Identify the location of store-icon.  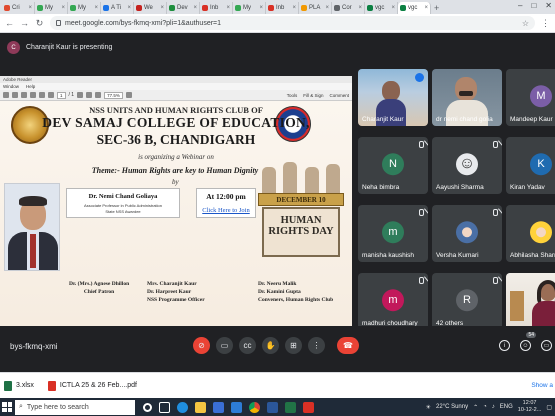
(218, 407).